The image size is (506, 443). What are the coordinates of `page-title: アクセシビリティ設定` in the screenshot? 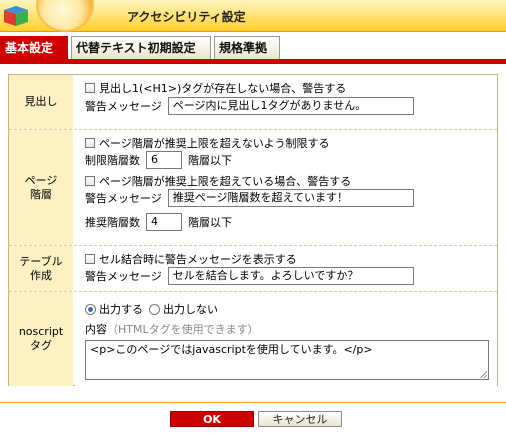 It's located at (186, 17).